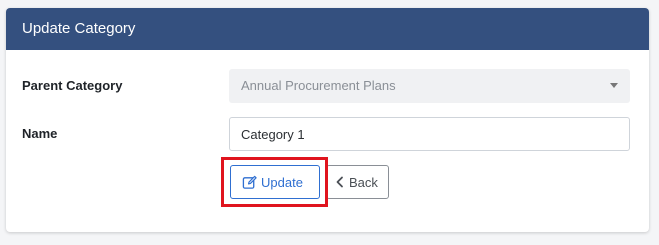 Image resolution: width=659 pixels, height=245 pixels. Describe the element at coordinates (363, 182) in the screenshot. I see `back-button-label: Back` at that location.